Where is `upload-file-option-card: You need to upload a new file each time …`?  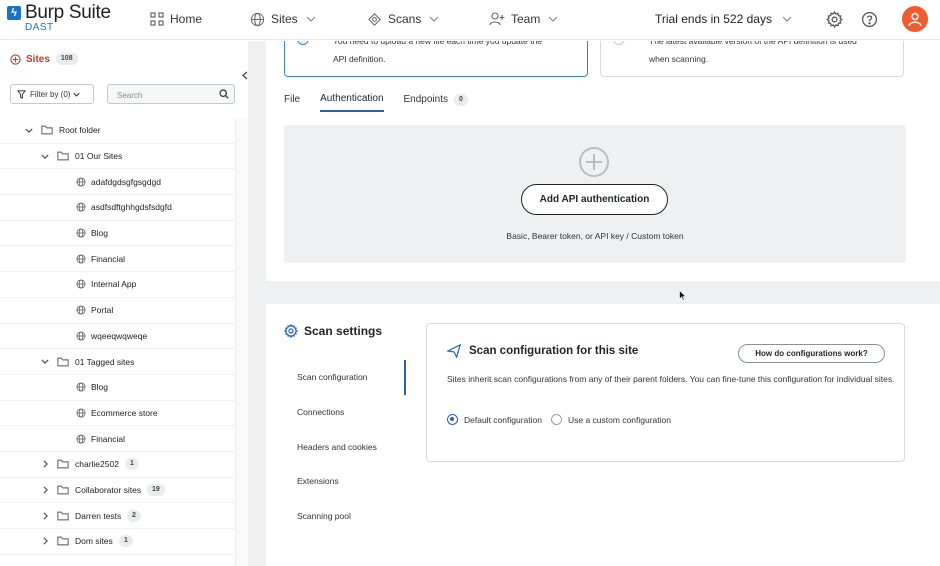
upload-file-option-card: You need to upload a new file each time … is located at coordinates (436, 59).